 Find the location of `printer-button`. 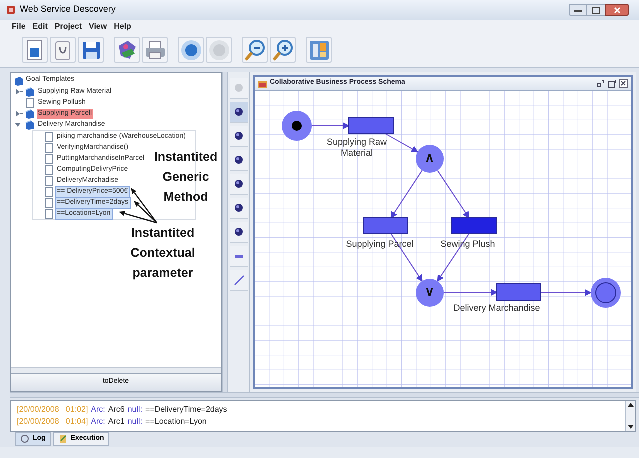

printer-button is located at coordinates (155, 50).